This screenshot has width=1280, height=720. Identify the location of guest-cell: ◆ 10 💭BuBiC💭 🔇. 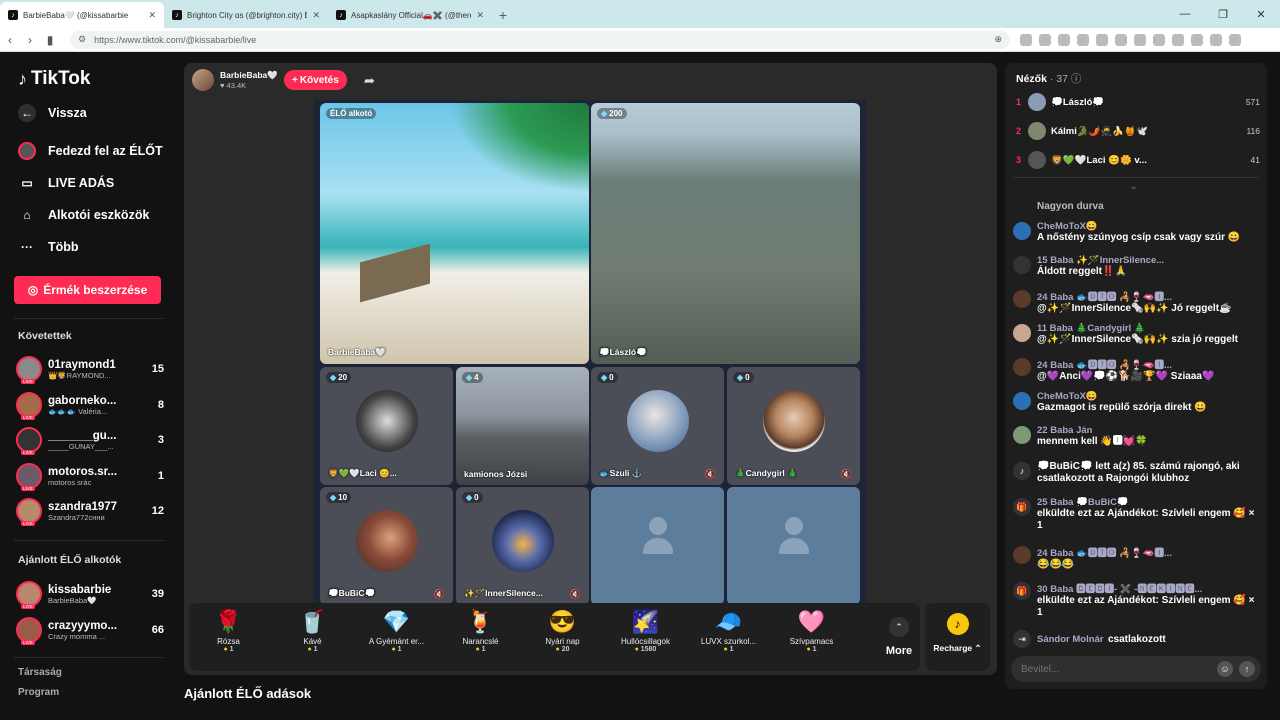
(386, 545).